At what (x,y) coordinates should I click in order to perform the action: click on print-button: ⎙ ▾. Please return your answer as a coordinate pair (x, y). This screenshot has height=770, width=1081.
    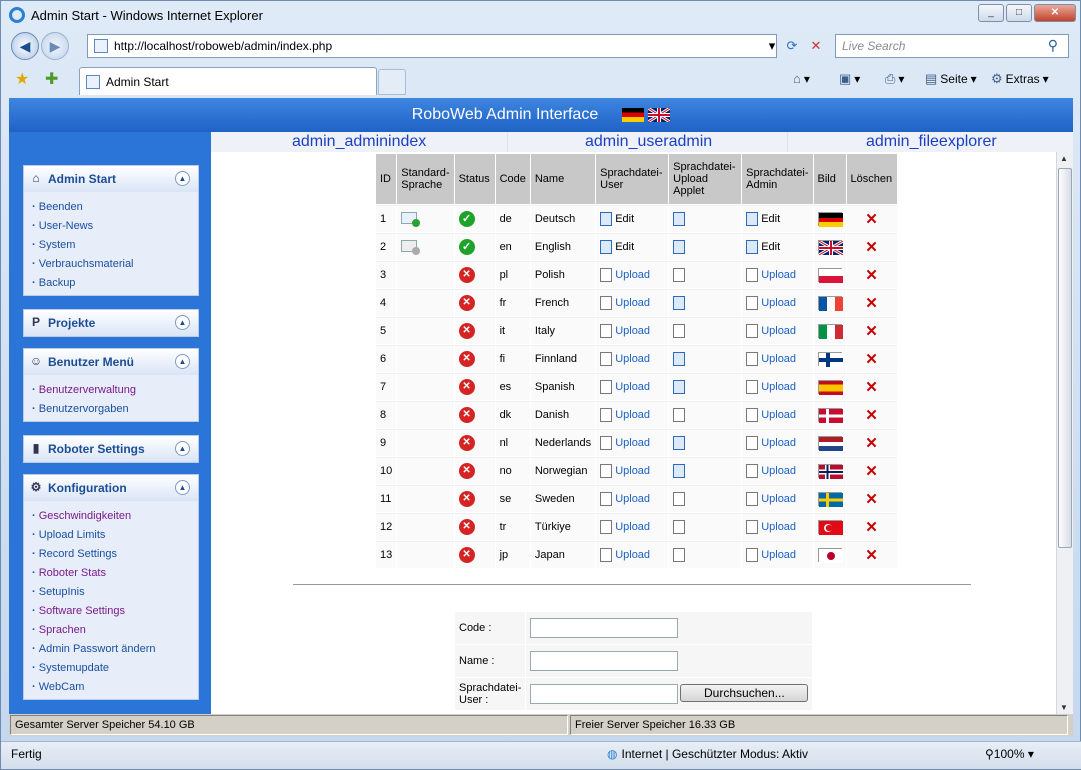
    Looking at the image, I should click on (894, 79).